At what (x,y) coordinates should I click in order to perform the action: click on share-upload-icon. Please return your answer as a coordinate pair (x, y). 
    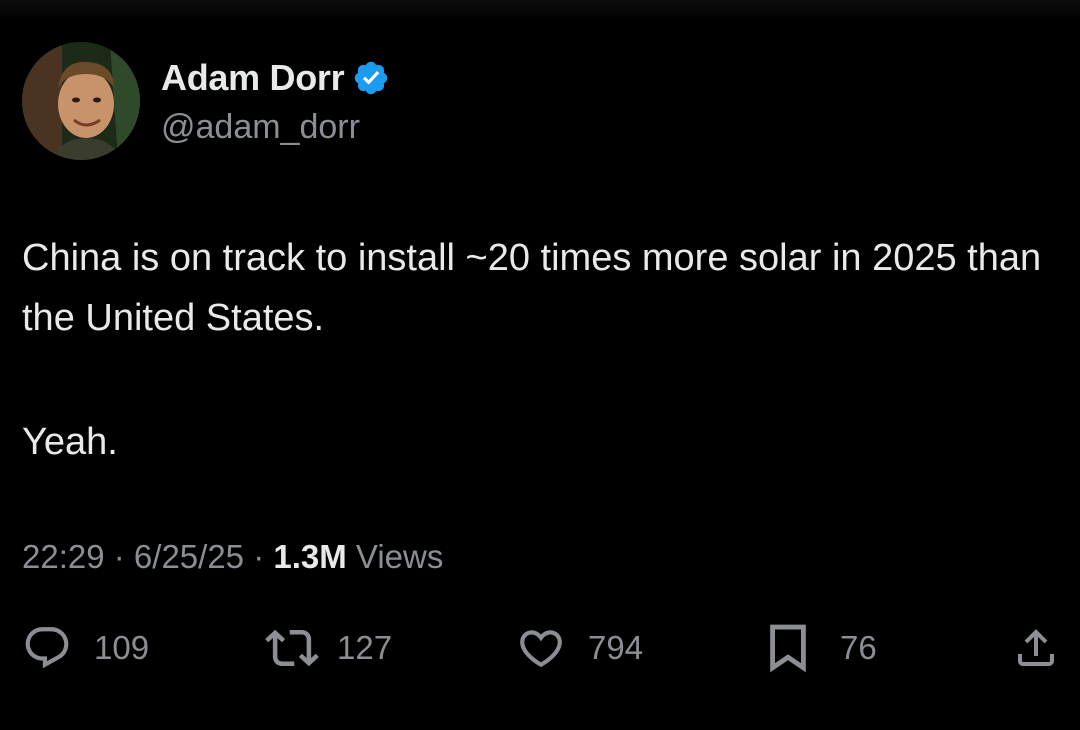
    Looking at the image, I should click on (1036, 648).